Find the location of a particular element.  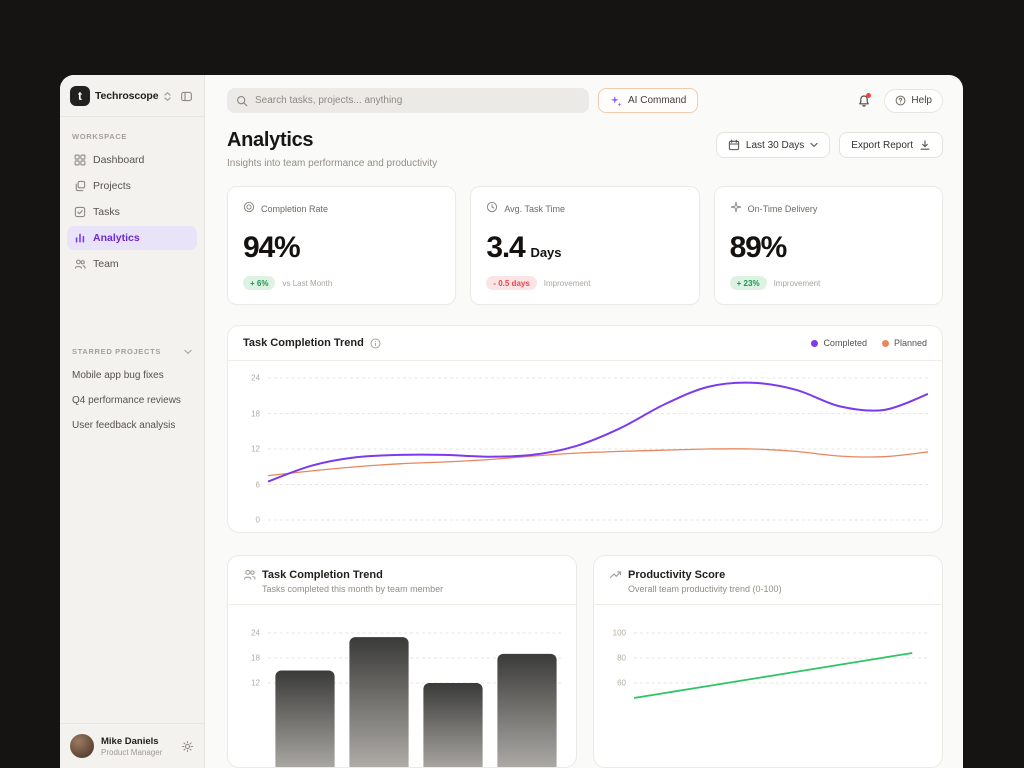

status-badge: + 6% is located at coordinates (259, 283).